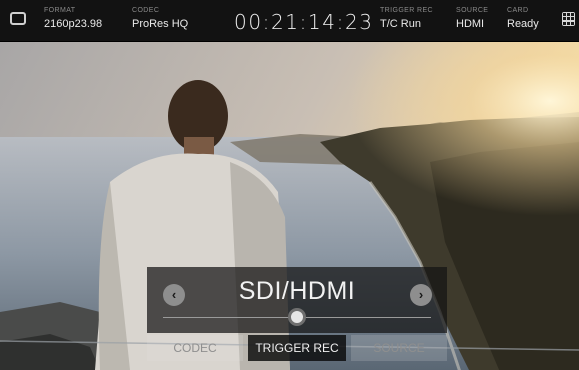  I want to click on codec-field: CODEC ProRes HQ, so click(160, 18).